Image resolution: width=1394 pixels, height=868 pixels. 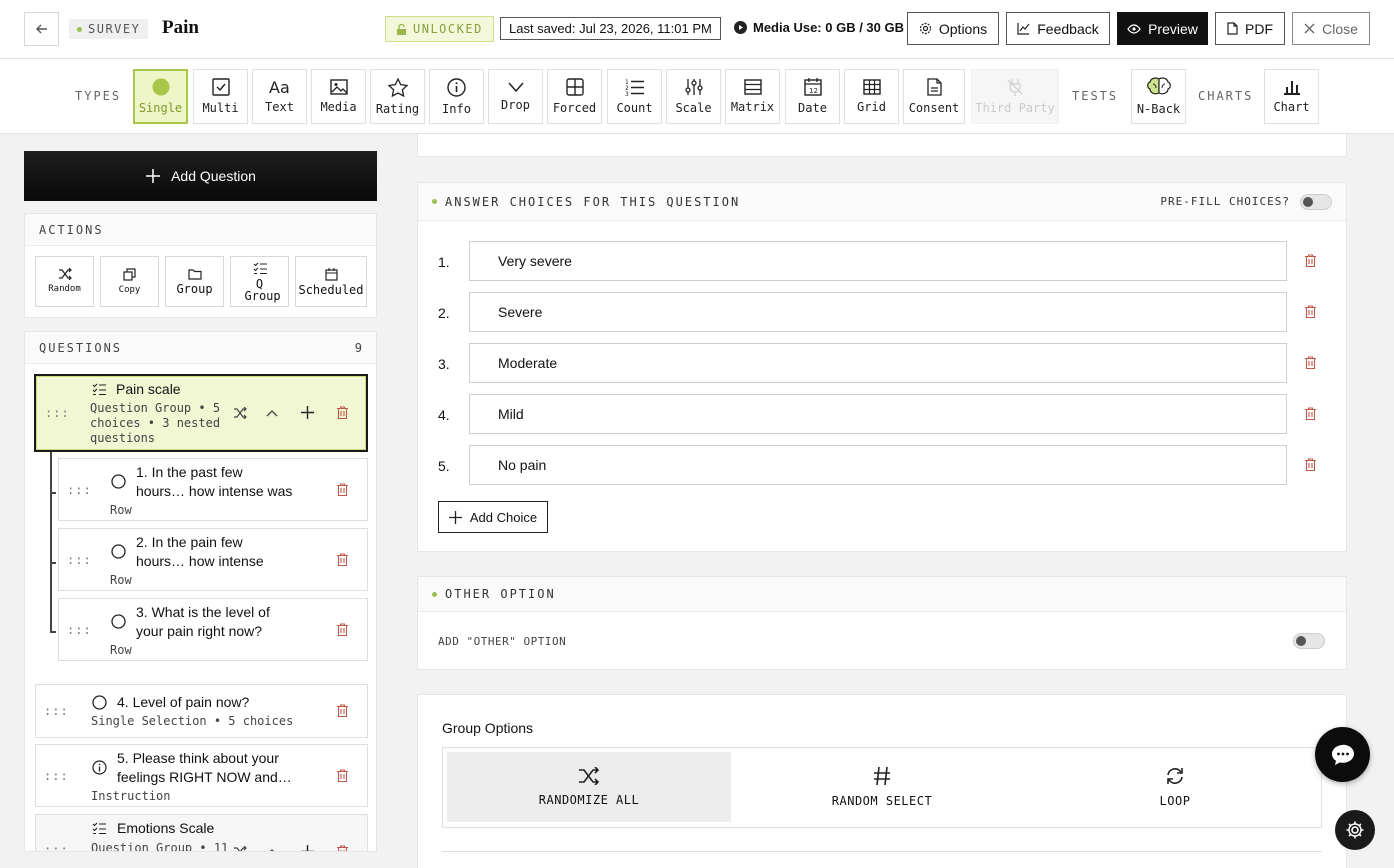 I want to click on question-subtitle: Question Group • 11, so click(x=160, y=846).